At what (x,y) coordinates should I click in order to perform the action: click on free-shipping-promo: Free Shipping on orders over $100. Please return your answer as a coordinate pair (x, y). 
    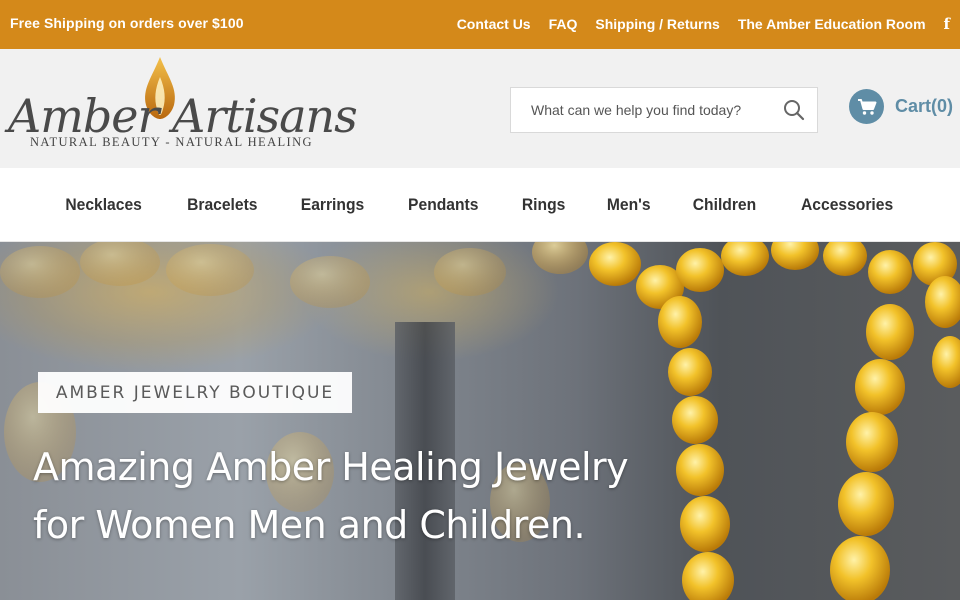
    Looking at the image, I should click on (127, 23).